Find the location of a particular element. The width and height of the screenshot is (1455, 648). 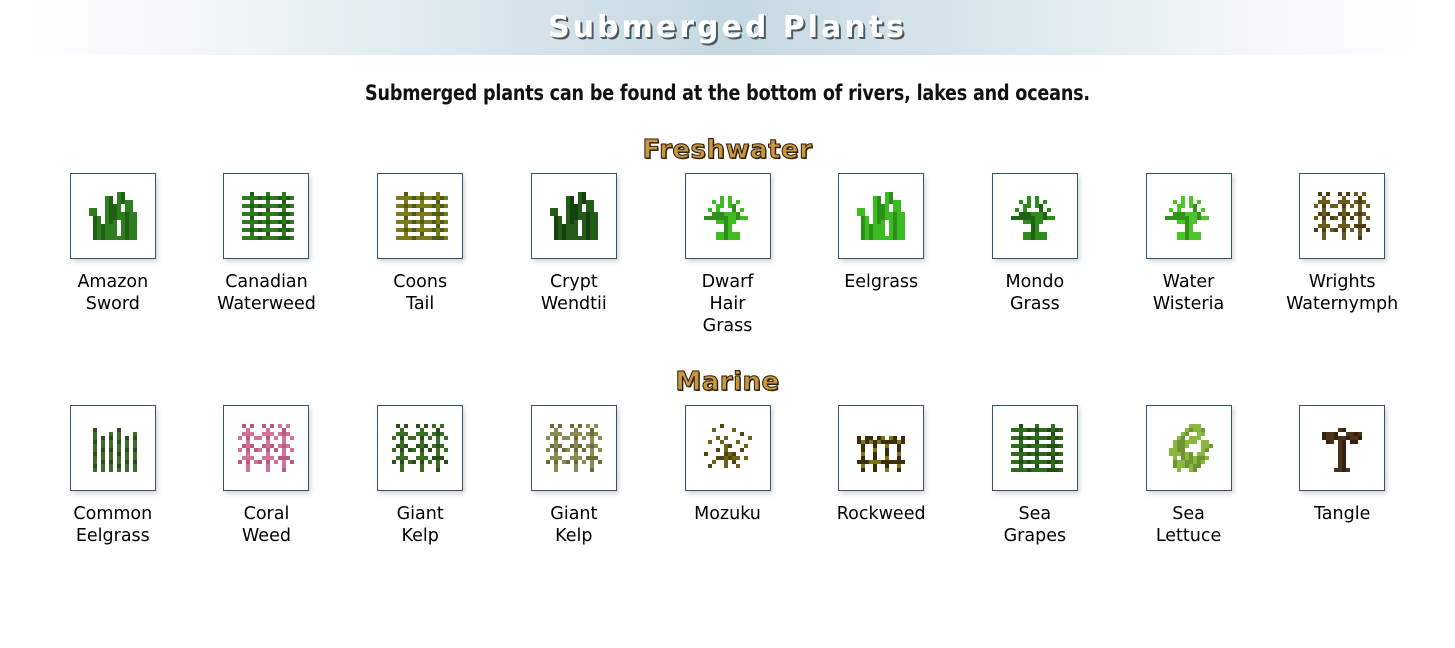

plant-label: Dwarf Hair Grass is located at coordinates (727, 304).